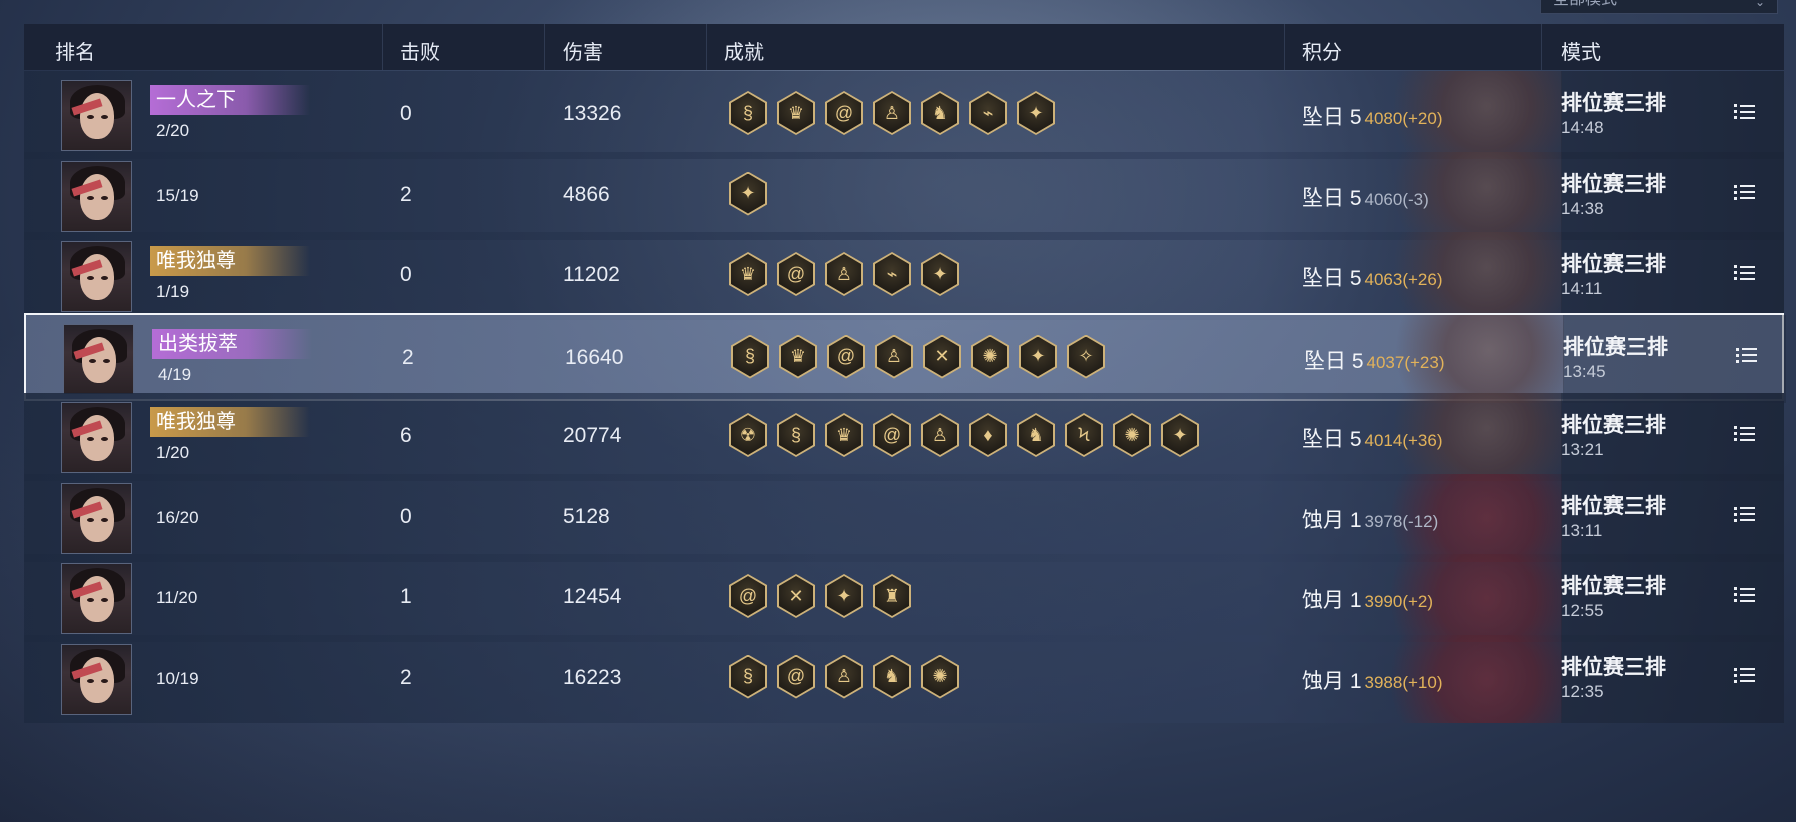  I want to click on tier-score: 坠日 5 4014(+36), so click(1372, 438).